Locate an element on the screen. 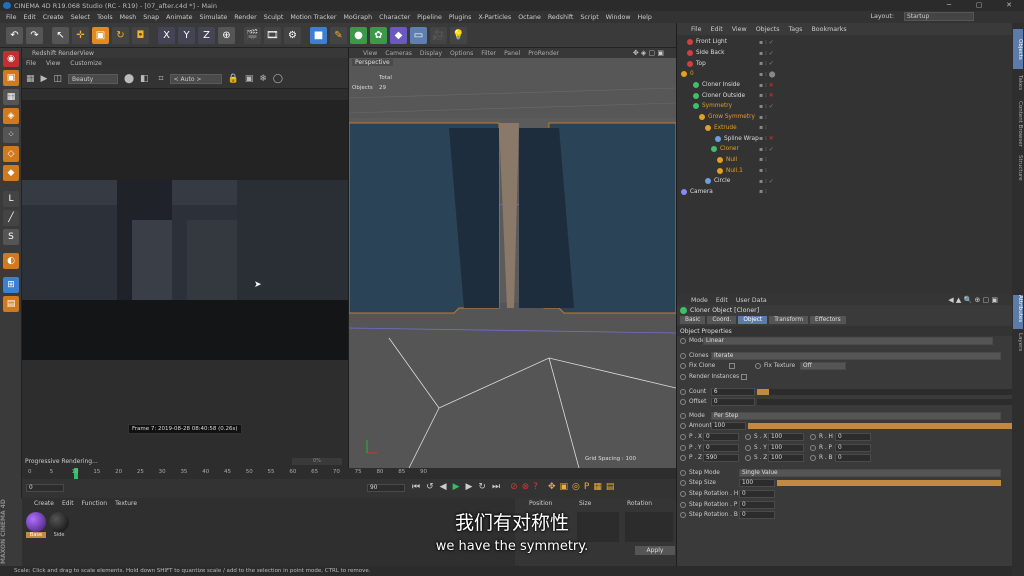 The image size is (1024, 576). key-position-icon: ✥ is located at coordinates (552, 487).